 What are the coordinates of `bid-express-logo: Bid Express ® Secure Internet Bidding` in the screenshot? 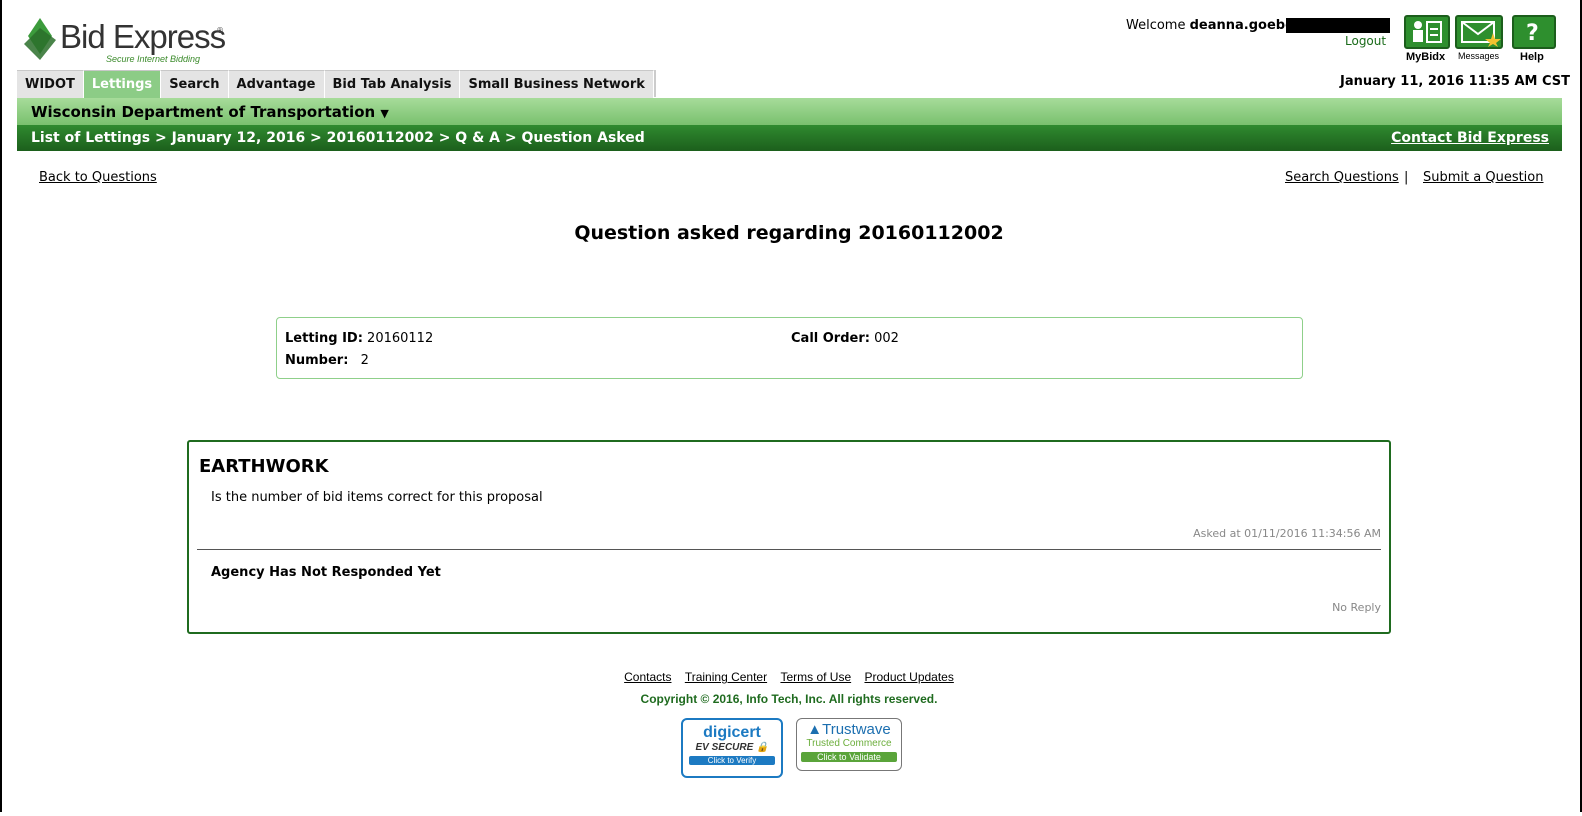 It's located at (132, 41).